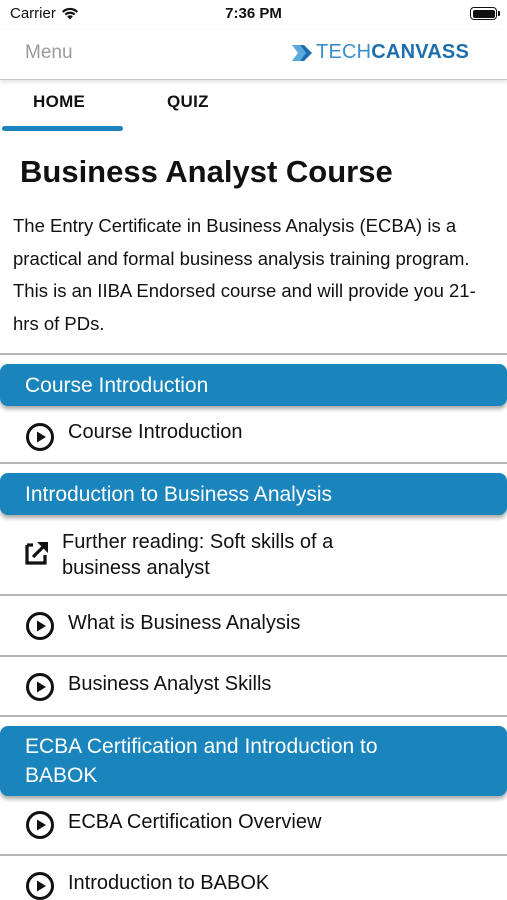  Describe the element at coordinates (253, 55) in the screenshot. I see `navigation-bar: Menu TECHCANVASS` at that location.